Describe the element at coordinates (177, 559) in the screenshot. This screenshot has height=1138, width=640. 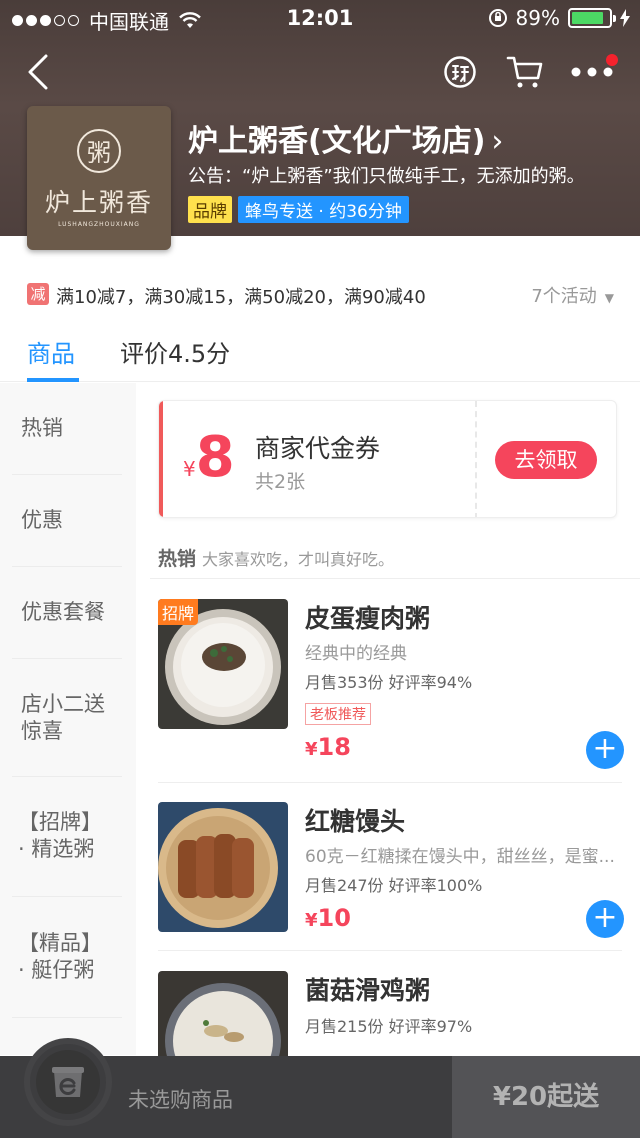
I see `section-title: 热销` at that location.